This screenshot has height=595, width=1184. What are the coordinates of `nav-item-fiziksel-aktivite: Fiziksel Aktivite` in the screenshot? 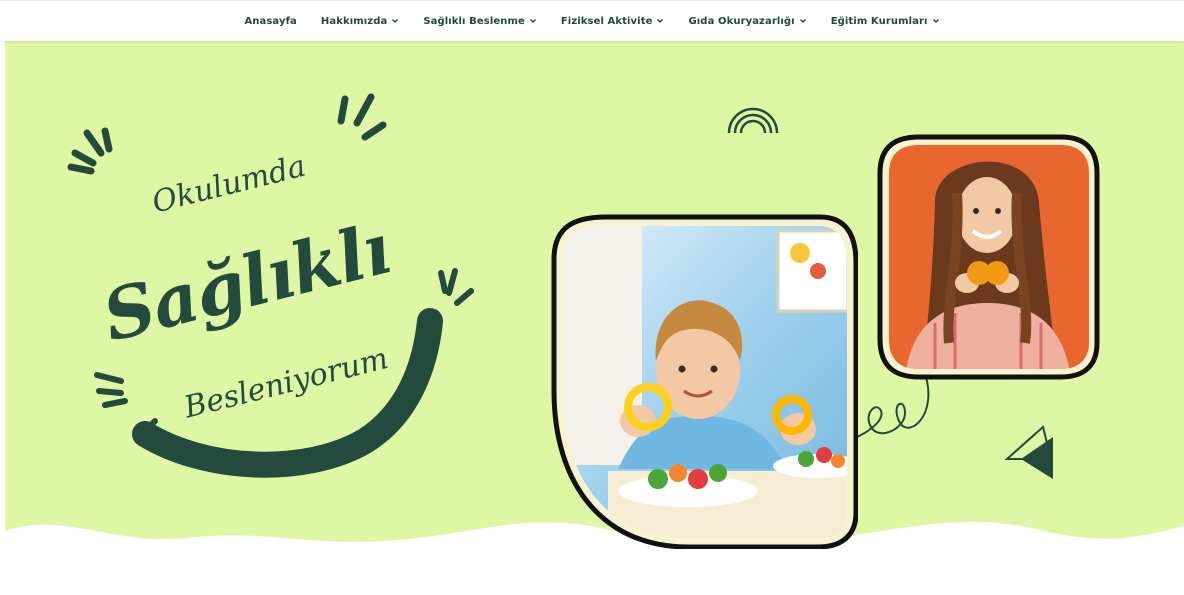 It's located at (613, 21).